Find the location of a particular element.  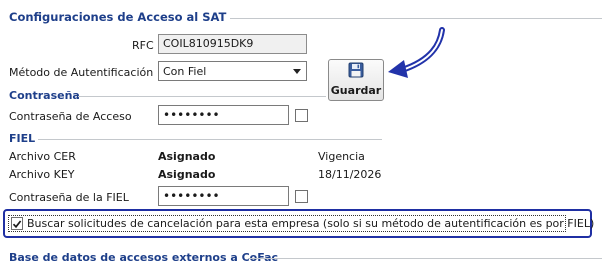

arrow-icon is located at coordinates (416, 52).